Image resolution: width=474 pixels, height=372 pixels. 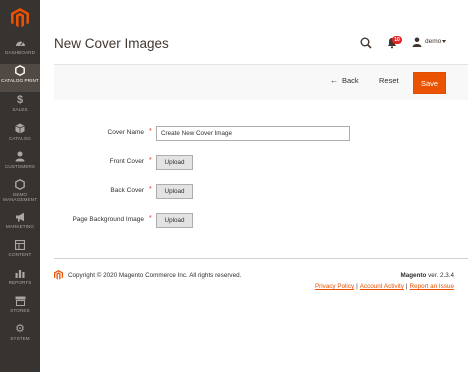 What do you see at coordinates (111, 43) in the screenshot?
I see `page-title: New Cover Images` at bounding box center [111, 43].